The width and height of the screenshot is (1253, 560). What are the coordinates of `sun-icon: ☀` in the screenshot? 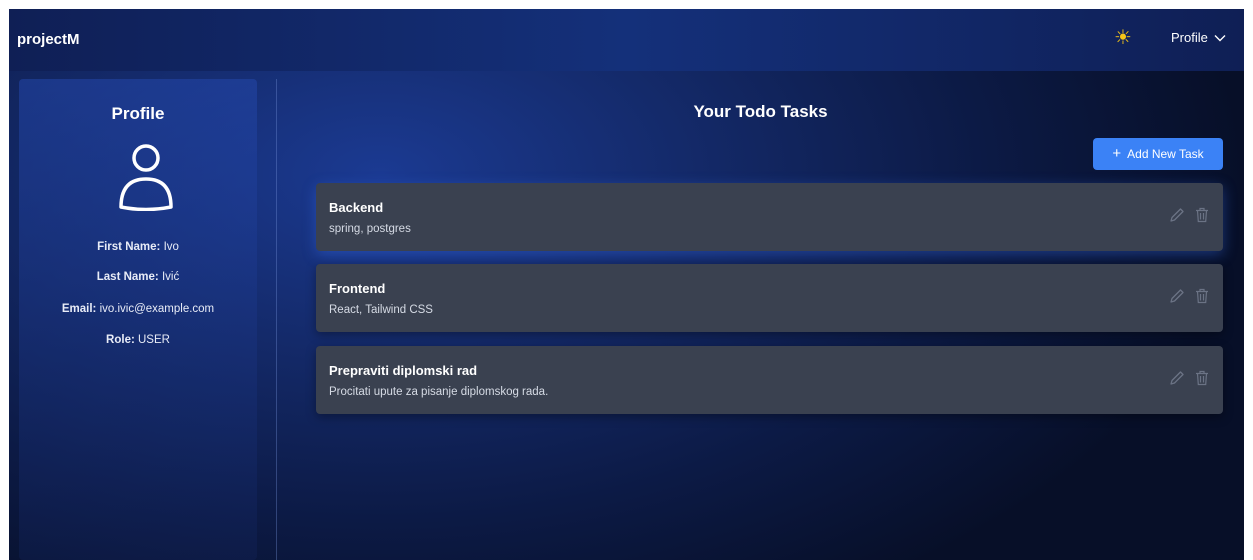 It's located at (1123, 38).